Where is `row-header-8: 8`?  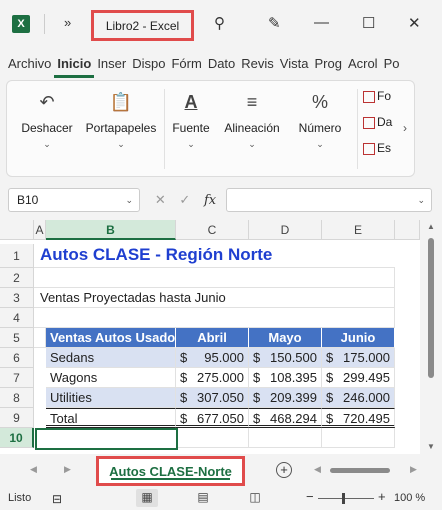
row-header-8: 8 is located at coordinates (17, 398).